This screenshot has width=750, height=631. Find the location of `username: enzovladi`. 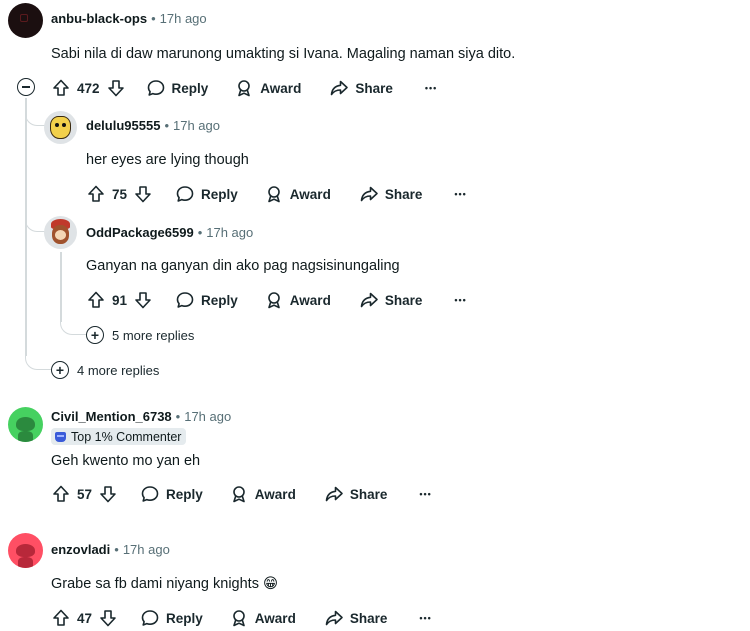

username: enzovladi is located at coordinates (80, 549).